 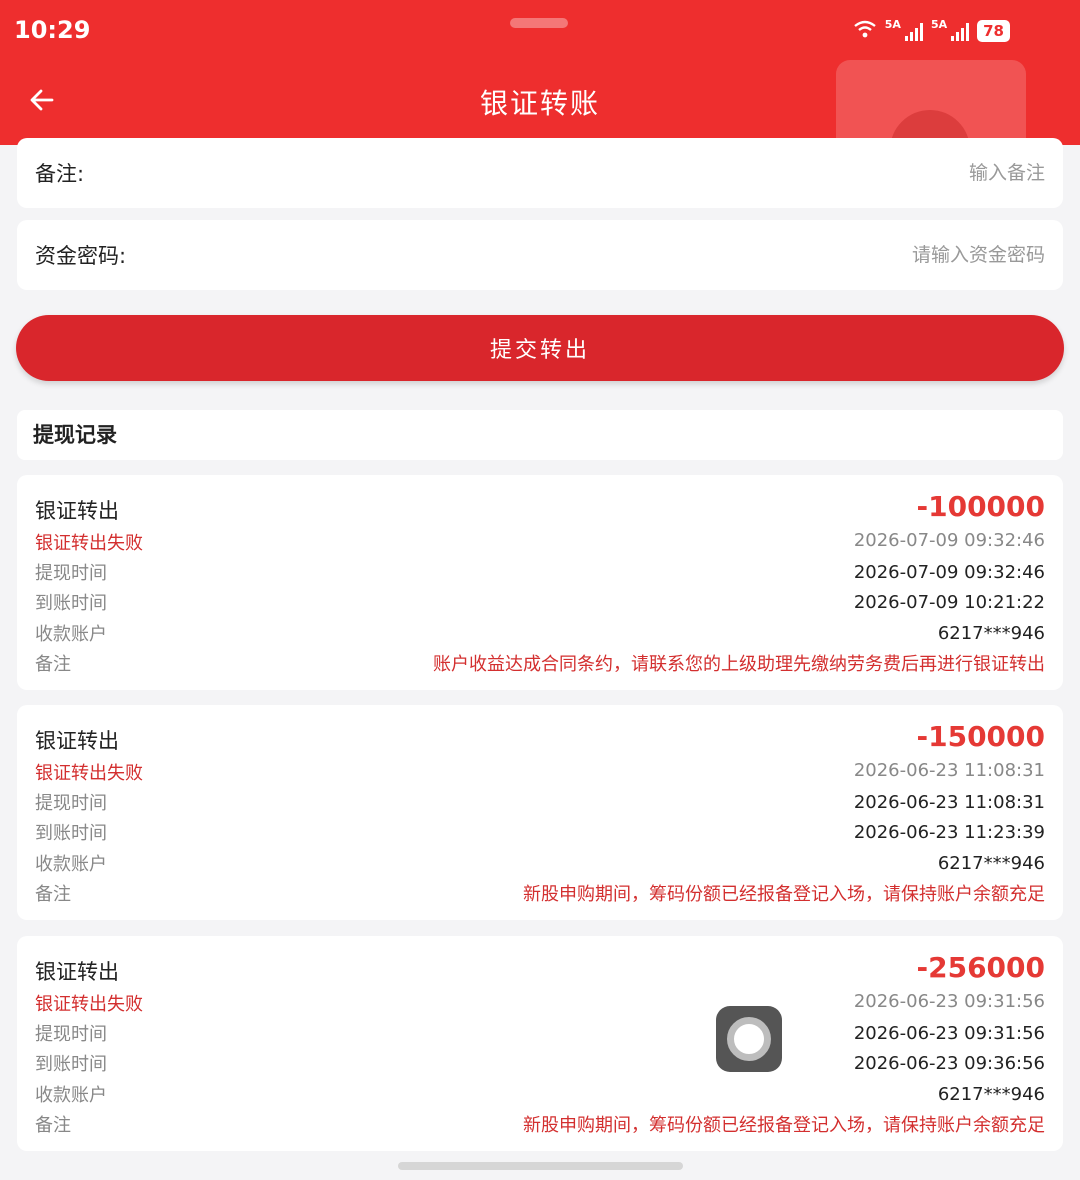 I want to click on withdraw-time-value: 2026-06-23 11:08:31, so click(x=949, y=802).